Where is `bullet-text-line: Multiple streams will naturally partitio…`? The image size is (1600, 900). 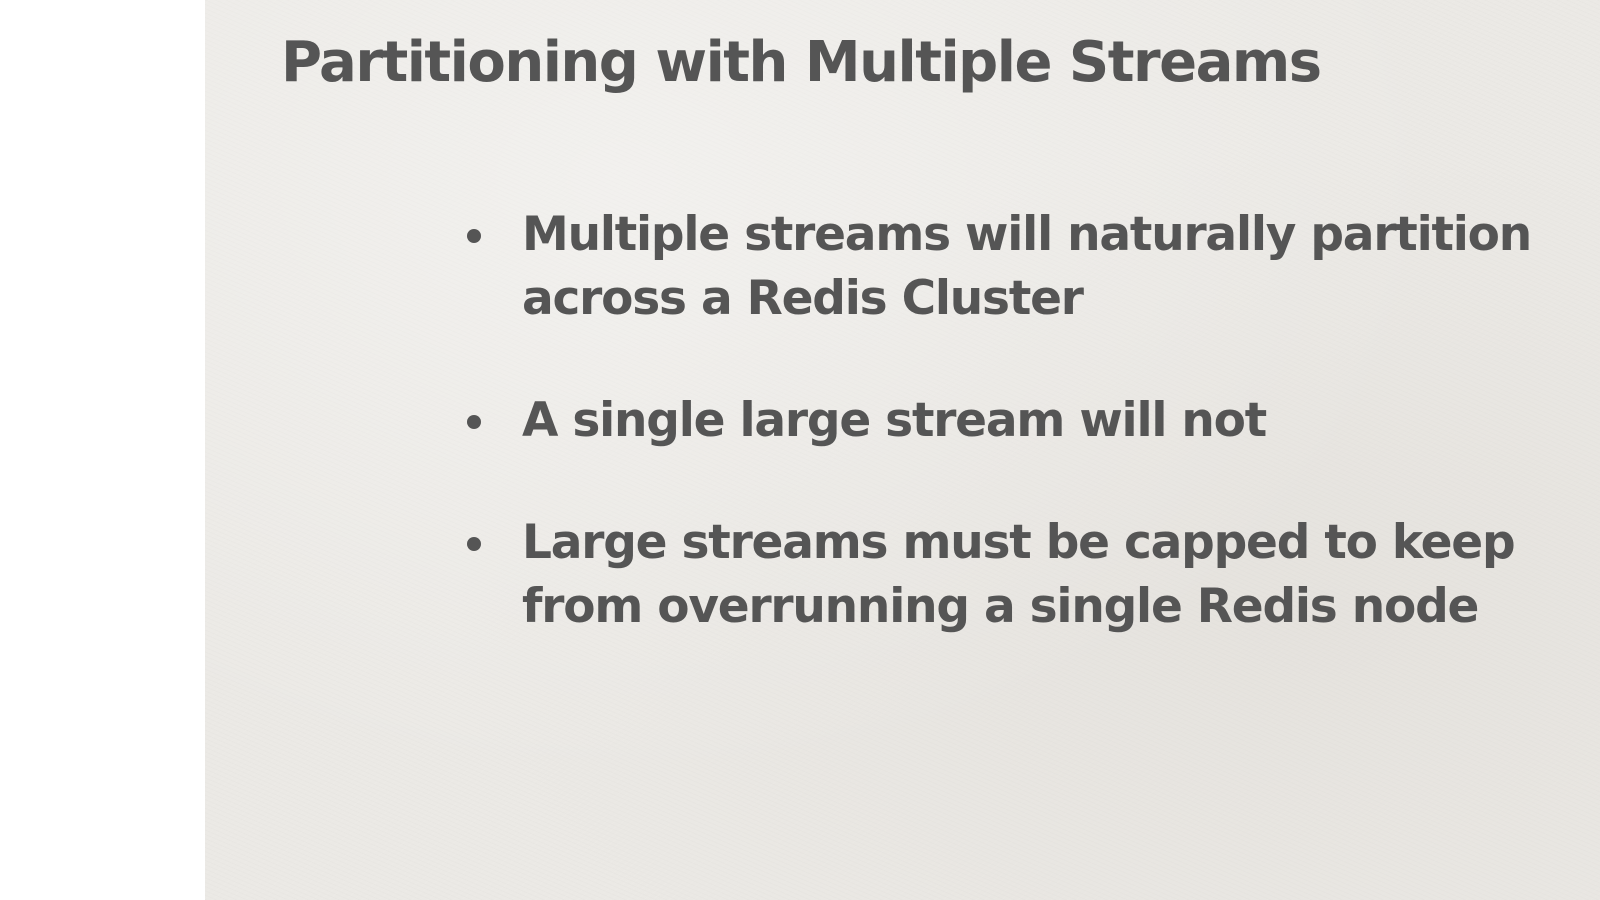 bullet-text-line: Multiple streams will naturally partitio… is located at coordinates (1027, 234).